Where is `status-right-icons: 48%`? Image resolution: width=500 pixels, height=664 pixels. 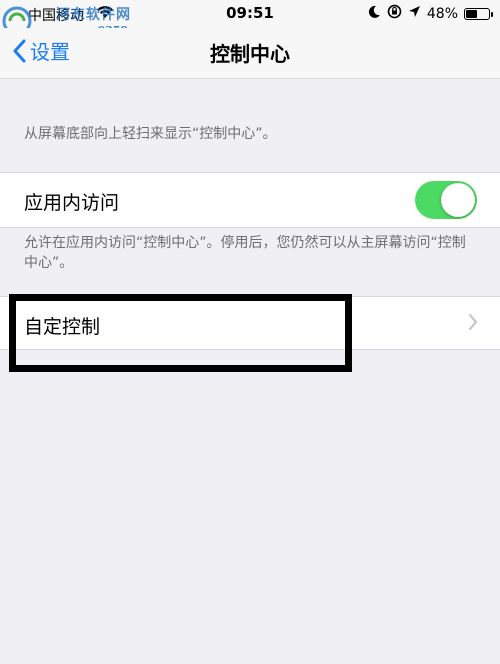 status-right-icons: 48% is located at coordinates (430, 13).